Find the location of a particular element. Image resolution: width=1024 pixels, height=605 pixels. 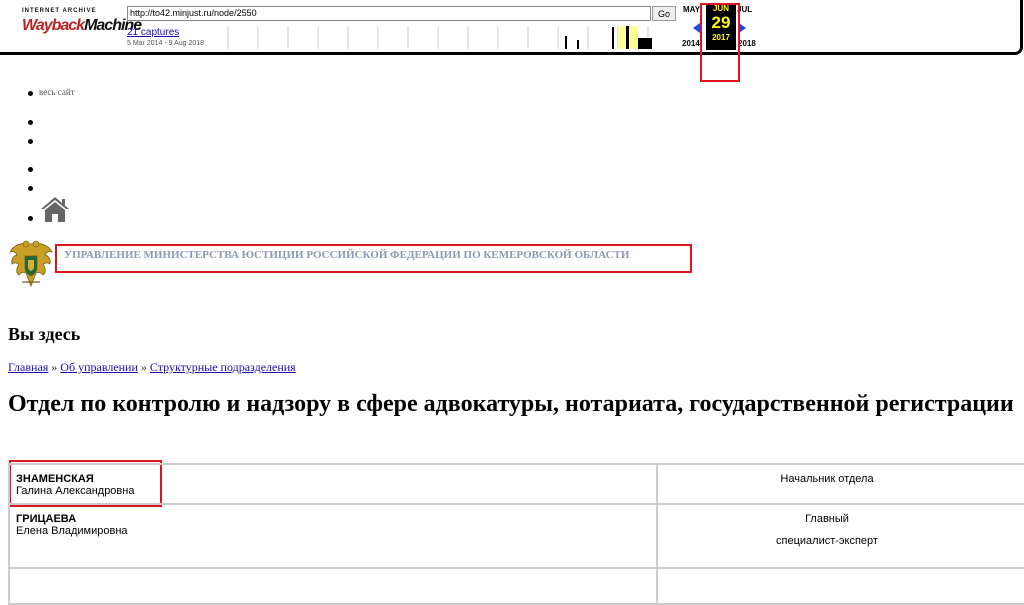

next-capture-icon is located at coordinates (742, 28).